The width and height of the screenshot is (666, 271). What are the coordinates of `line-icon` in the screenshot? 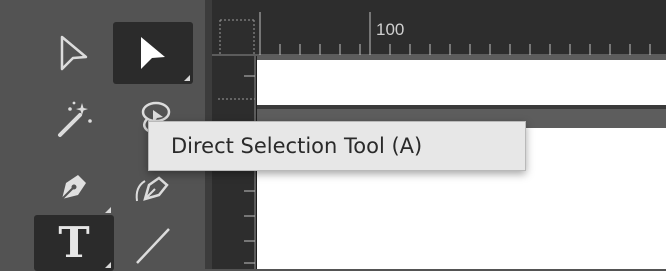 It's located at (153, 243).